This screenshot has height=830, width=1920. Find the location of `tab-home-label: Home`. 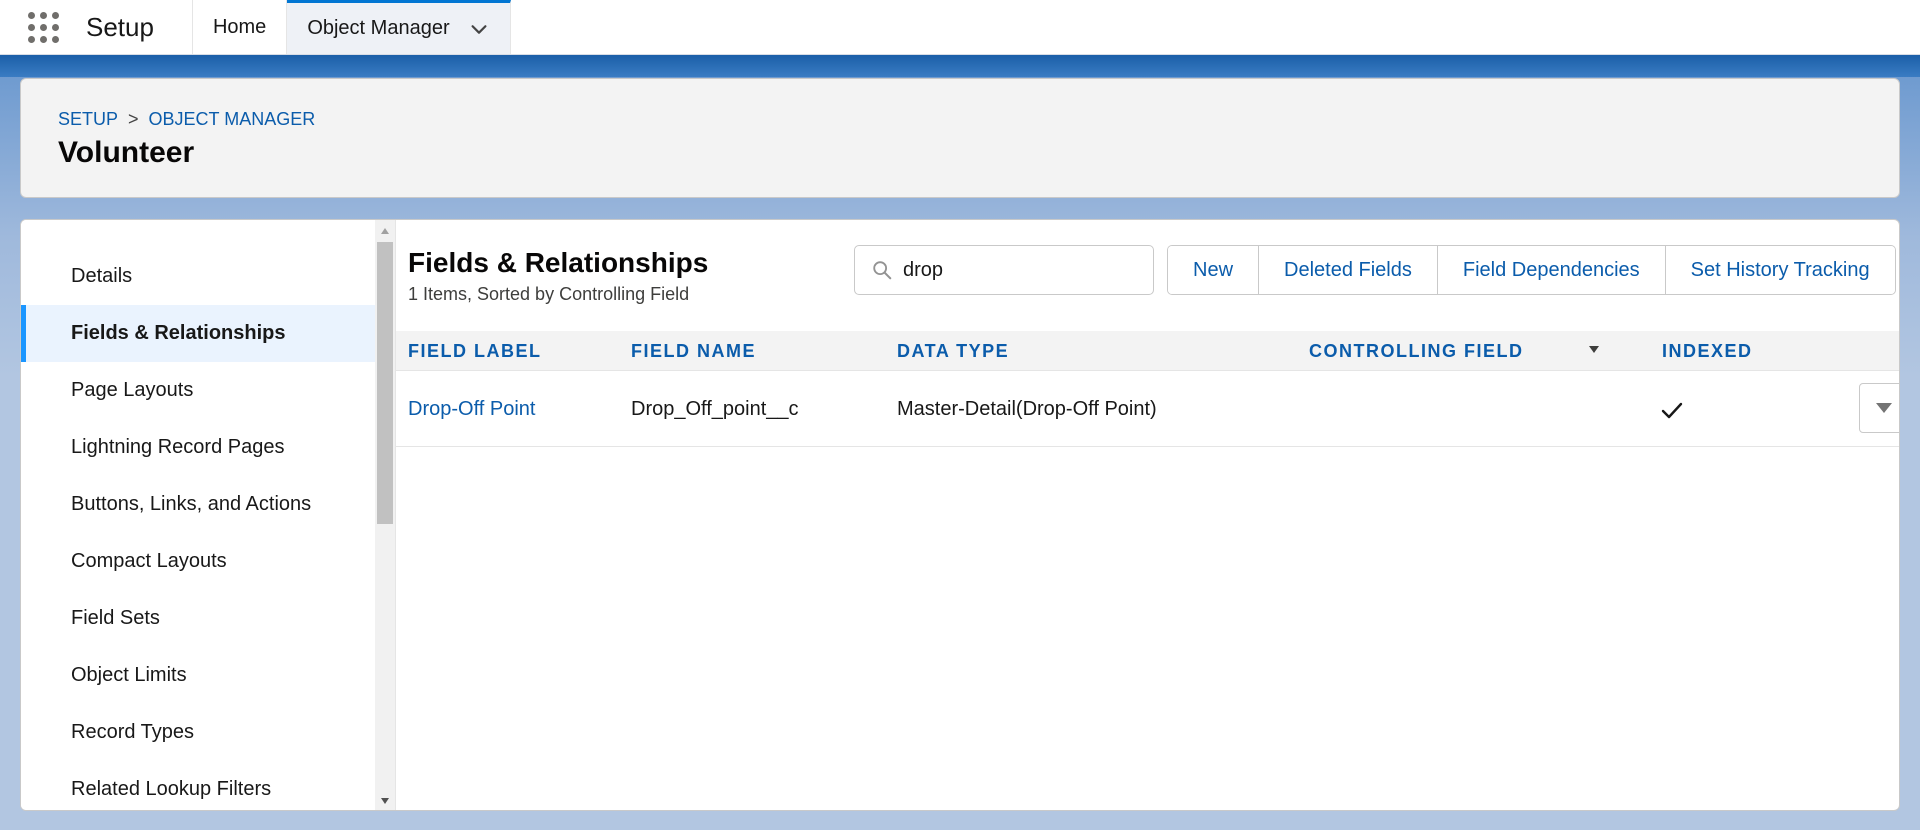

tab-home-label: Home is located at coordinates (239, 26).